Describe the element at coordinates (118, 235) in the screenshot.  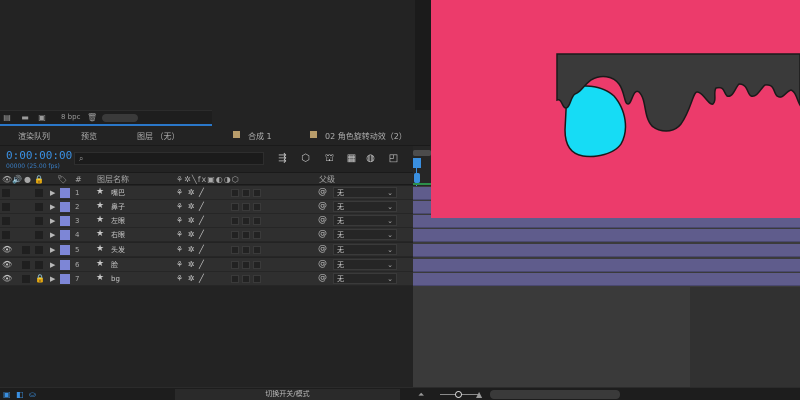
I see `layer-name: 右眼` at that location.